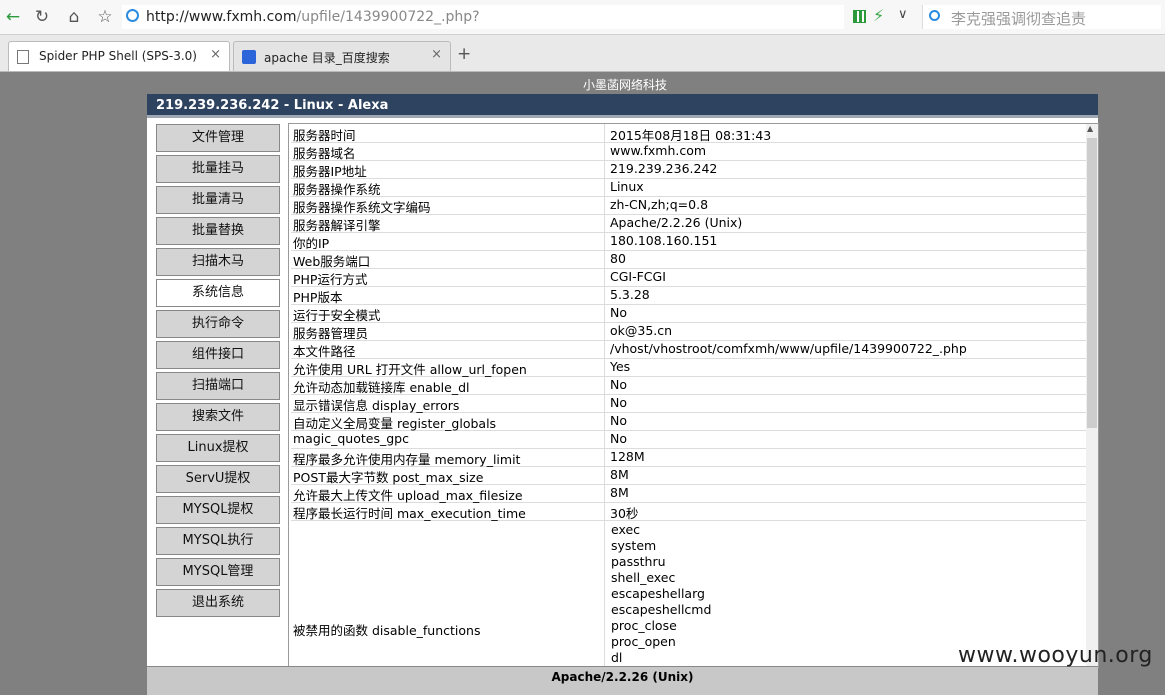 The image size is (1165, 695). I want to click on watermark: www.wooyun.org, so click(1055, 655).